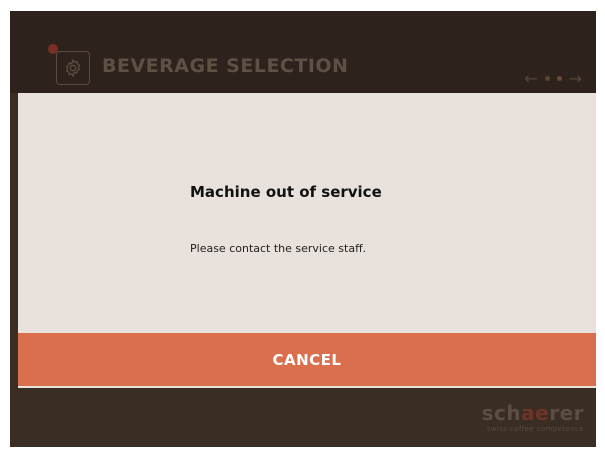 The image size is (605, 458). What do you see at coordinates (286, 192) in the screenshot?
I see `dialog-title: Machine out of service` at bounding box center [286, 192].